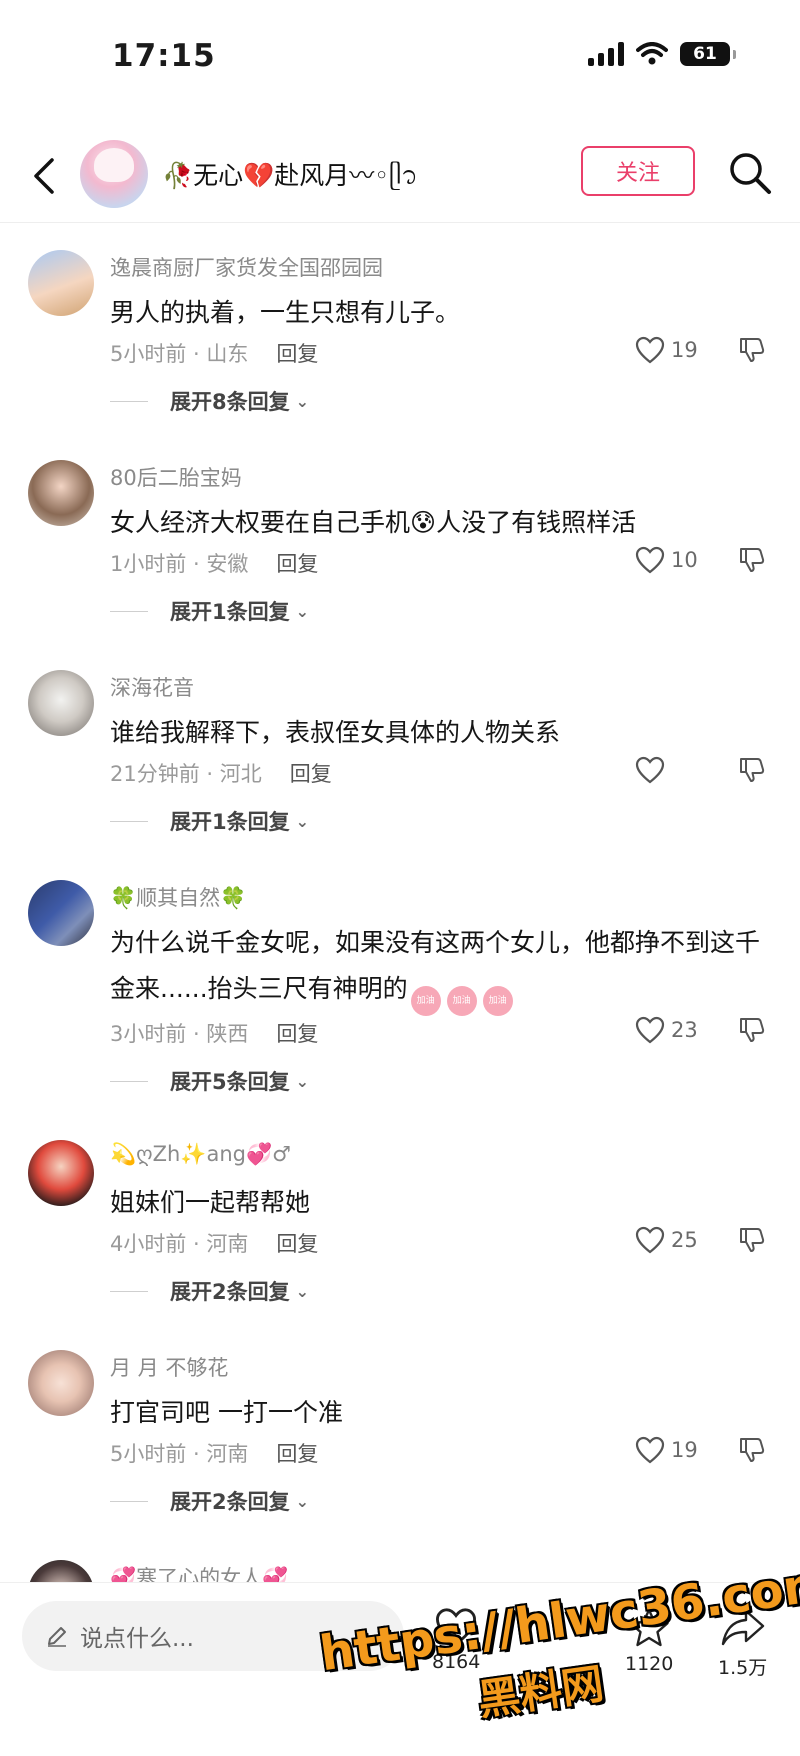 Image resolution: width=800 pixels, height=1756 pixels. I want to click on signal-icon, so click(606, 54).